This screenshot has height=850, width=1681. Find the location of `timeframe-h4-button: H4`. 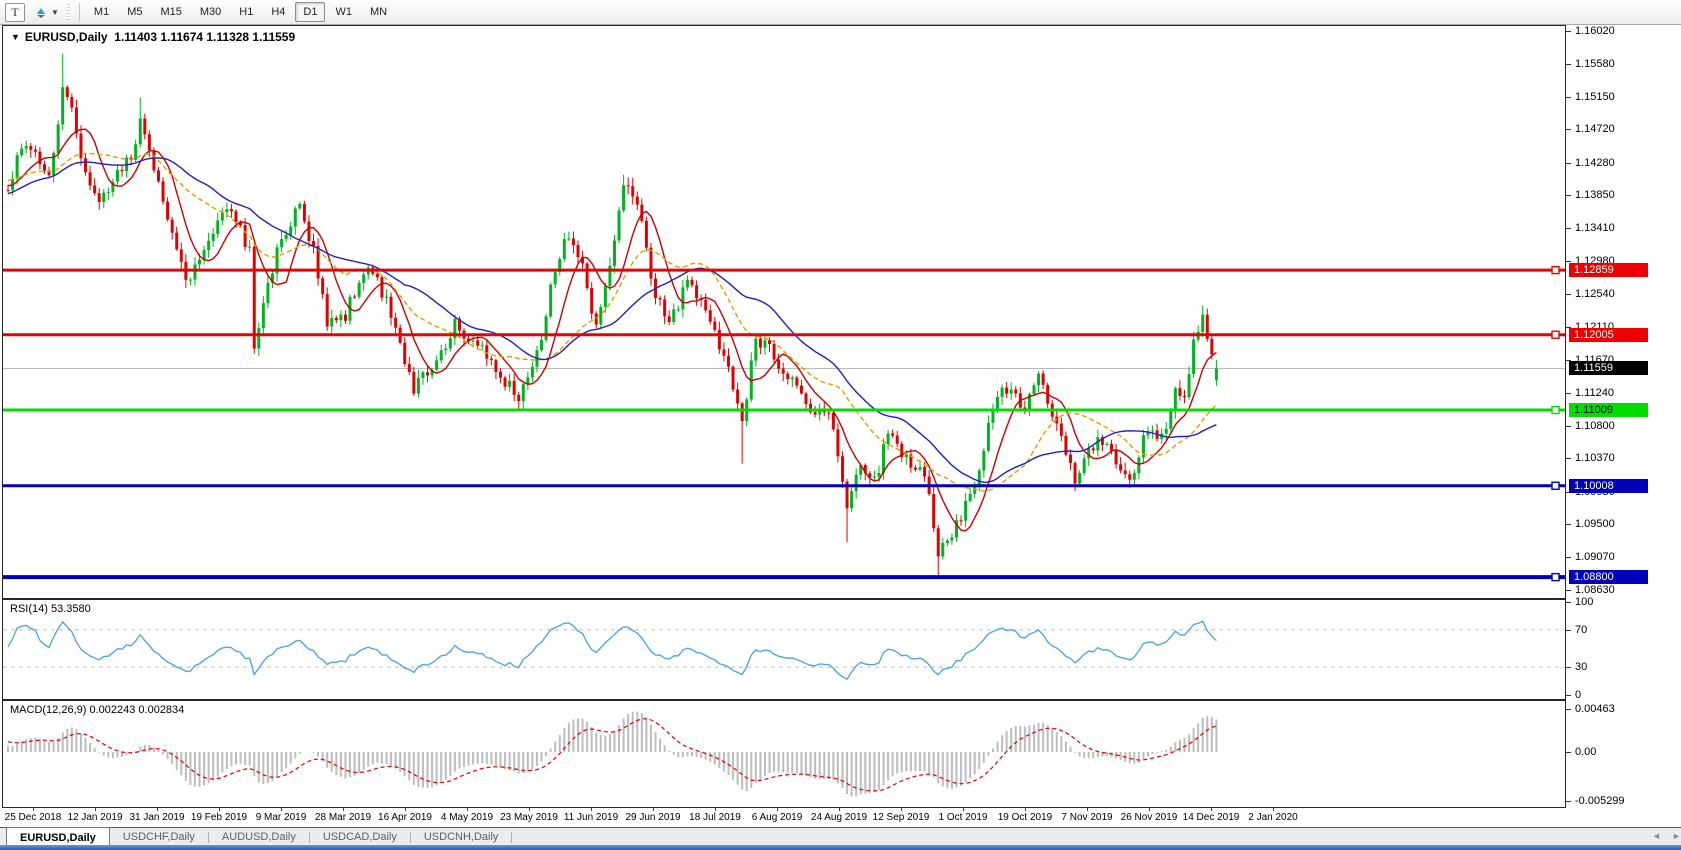

timeframe-h4-button: H4 is located at coordinates (278, 12).